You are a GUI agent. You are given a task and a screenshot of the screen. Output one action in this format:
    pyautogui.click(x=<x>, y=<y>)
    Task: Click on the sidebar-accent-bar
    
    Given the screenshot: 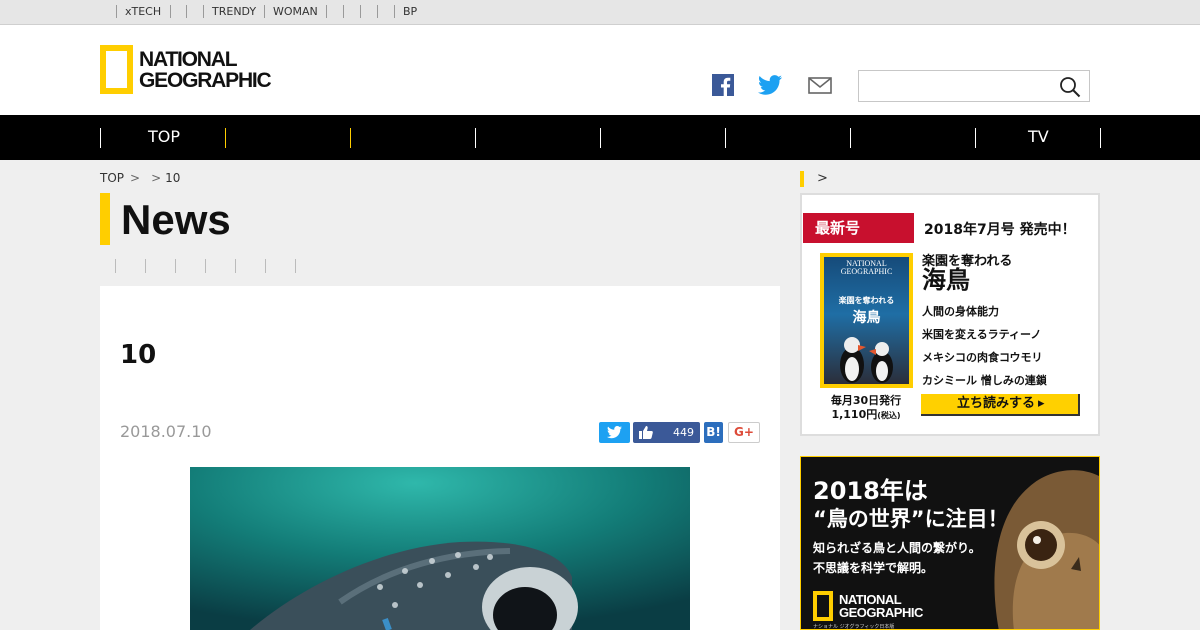 What is the action you would take?
    pyautogui.click(x=802, y=179)
    